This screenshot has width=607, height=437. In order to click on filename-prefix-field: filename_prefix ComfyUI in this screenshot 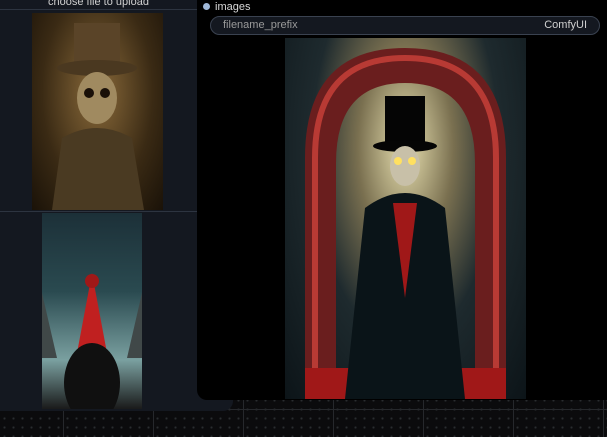, I will do `click(405, 25)`.